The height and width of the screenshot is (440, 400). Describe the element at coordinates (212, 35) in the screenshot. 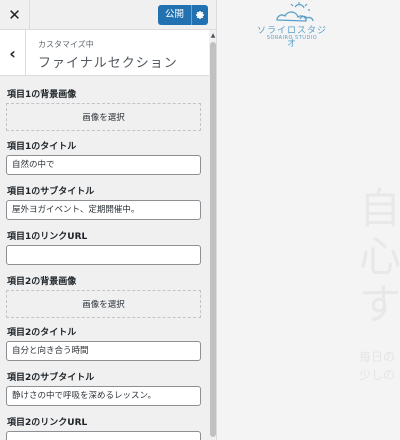

I see `scroll-up-icon: ▲` at that location.